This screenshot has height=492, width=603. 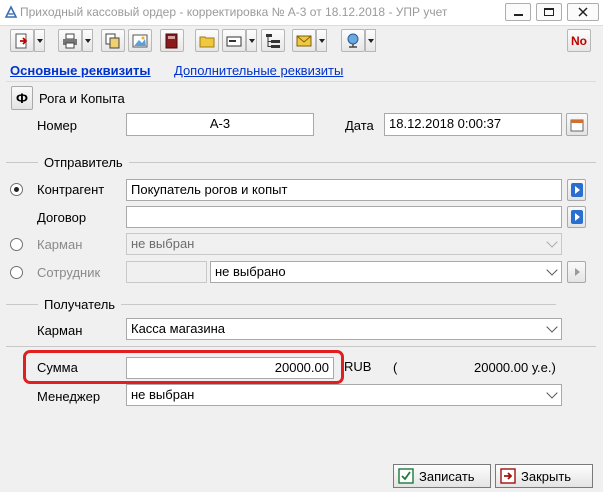 I want to click on counterparty-radio, so click(x=16, y=189).